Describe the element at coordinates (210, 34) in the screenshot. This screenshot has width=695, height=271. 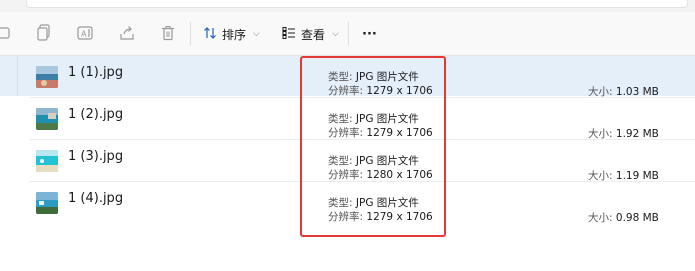
I see `sort-icon` at that location.